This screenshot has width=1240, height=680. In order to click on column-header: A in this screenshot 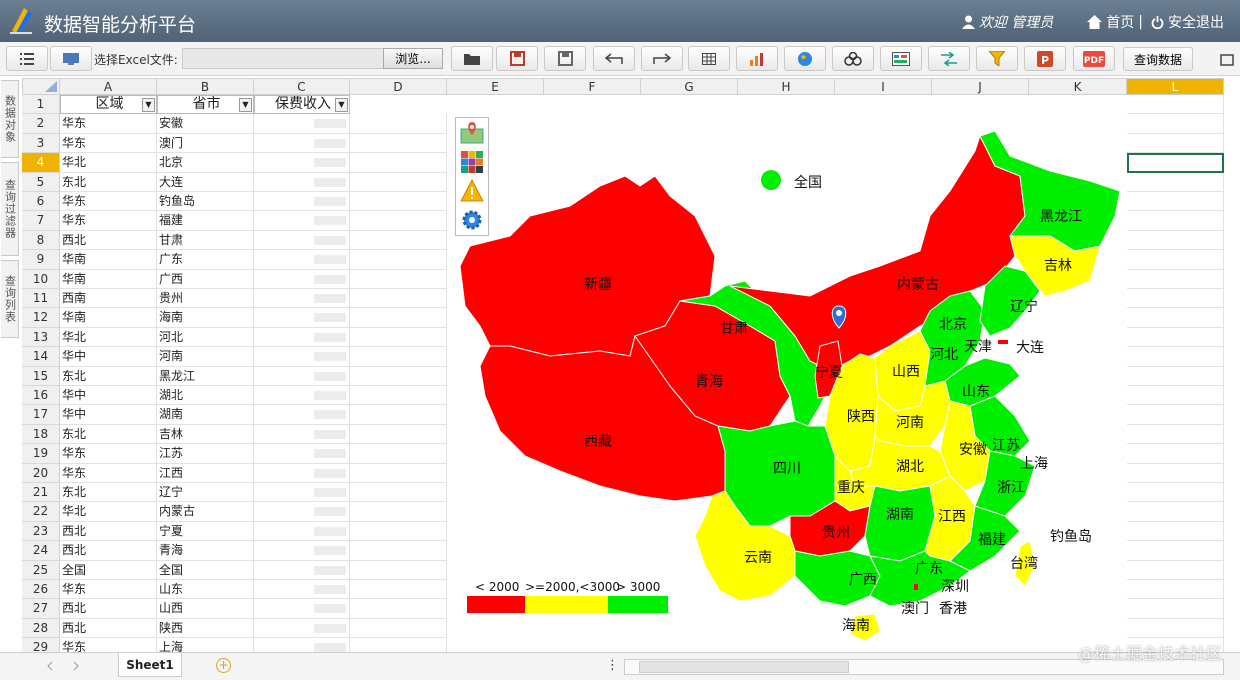, I will do `click(108, 86)`.